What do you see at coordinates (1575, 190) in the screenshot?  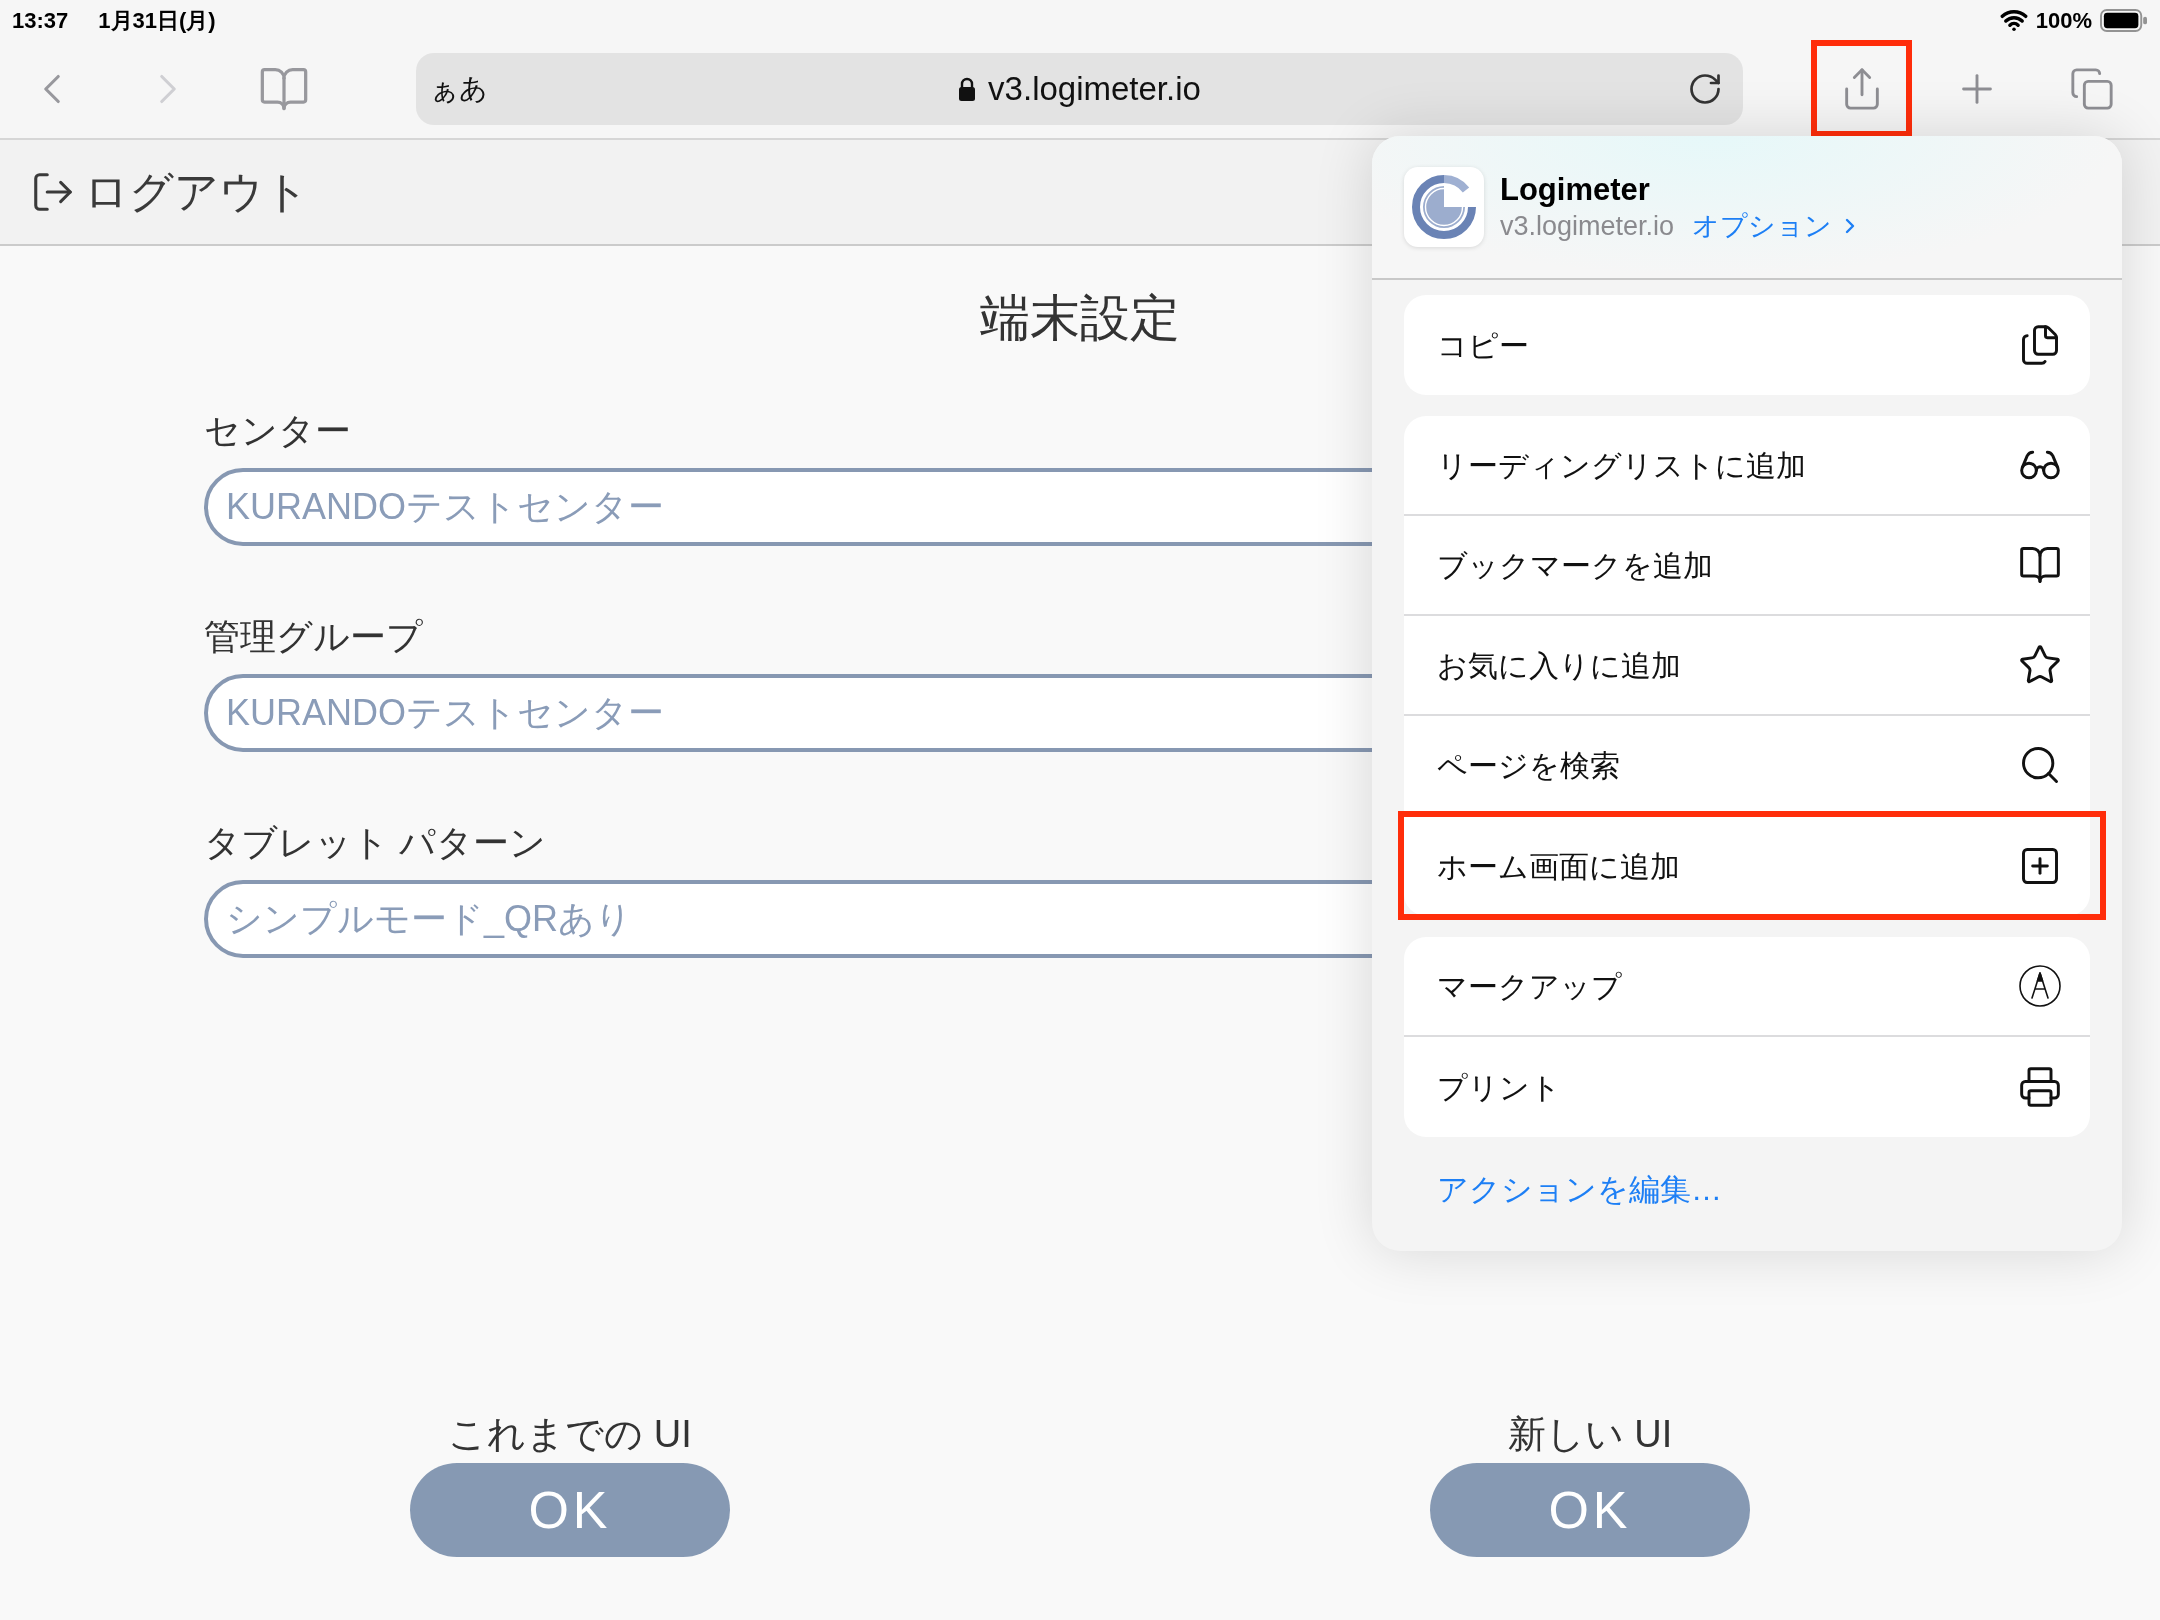 I see `app-name: Logimeter` at bounding box center [1575, 190].